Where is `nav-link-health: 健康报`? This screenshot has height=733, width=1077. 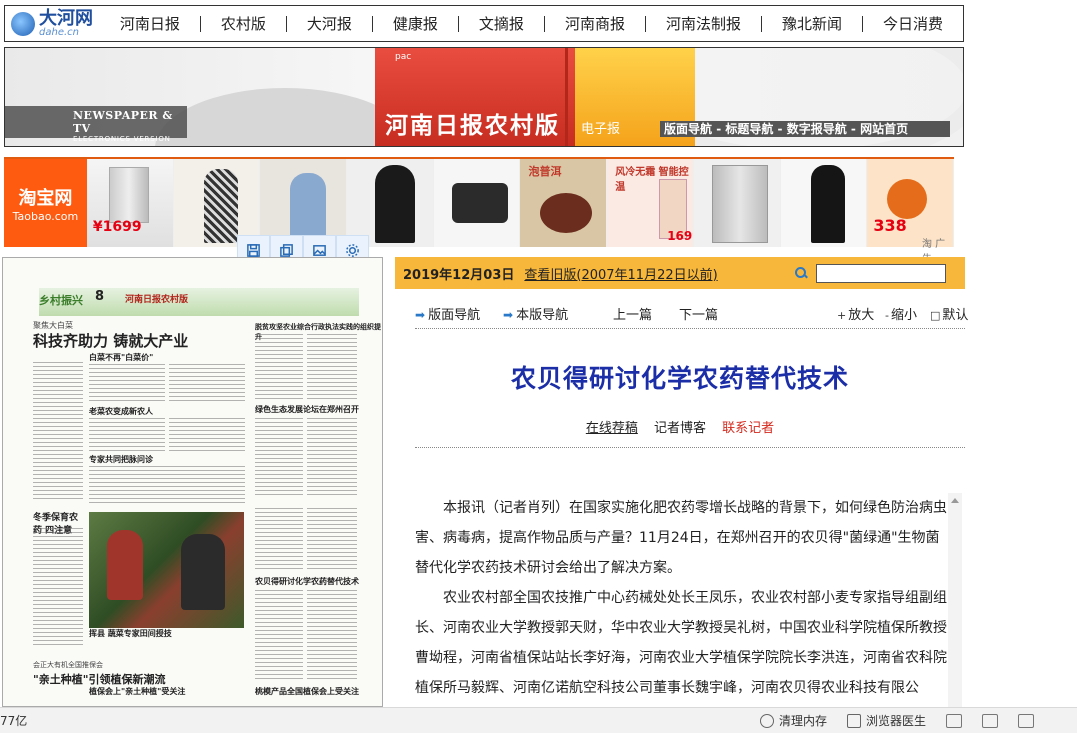 nav-link-health: 健康报 is located at coordinates (416, 23).